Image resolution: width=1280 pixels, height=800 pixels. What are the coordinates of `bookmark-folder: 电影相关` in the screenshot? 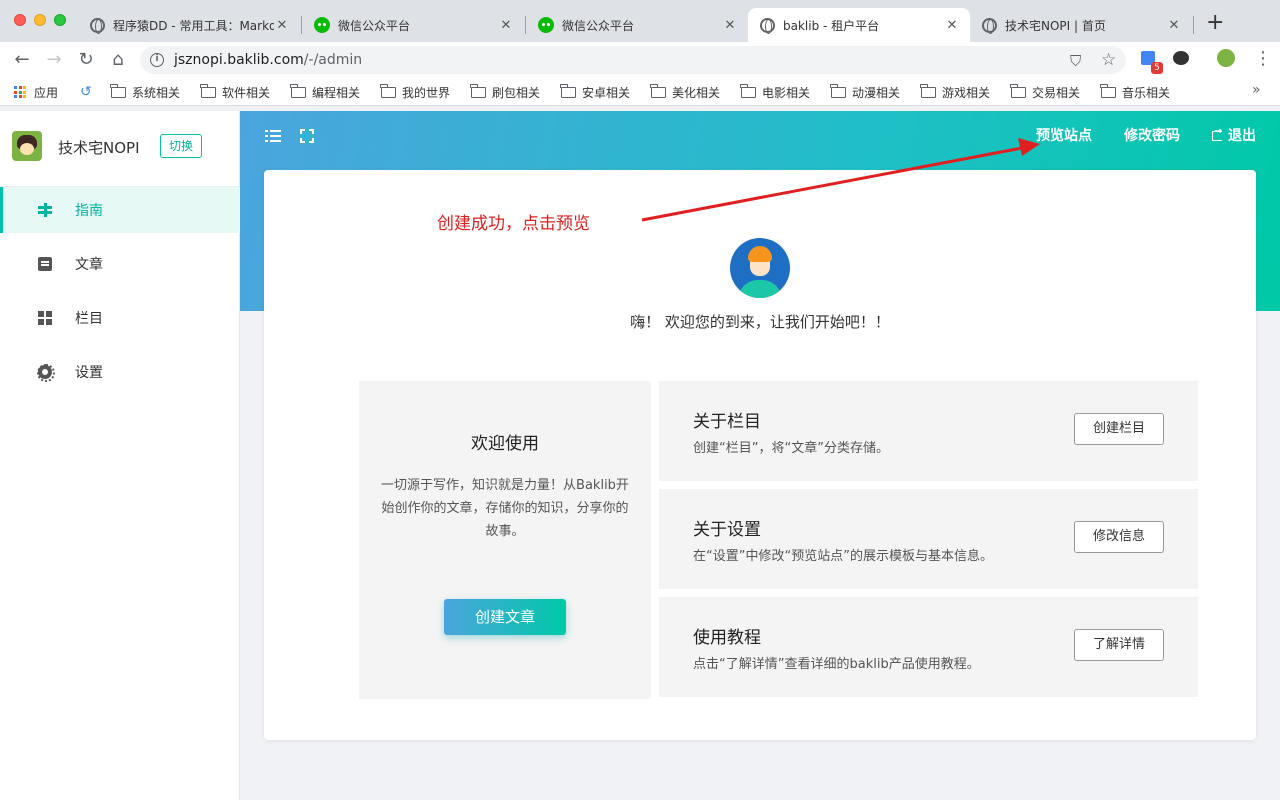 It's located at (775, 92).